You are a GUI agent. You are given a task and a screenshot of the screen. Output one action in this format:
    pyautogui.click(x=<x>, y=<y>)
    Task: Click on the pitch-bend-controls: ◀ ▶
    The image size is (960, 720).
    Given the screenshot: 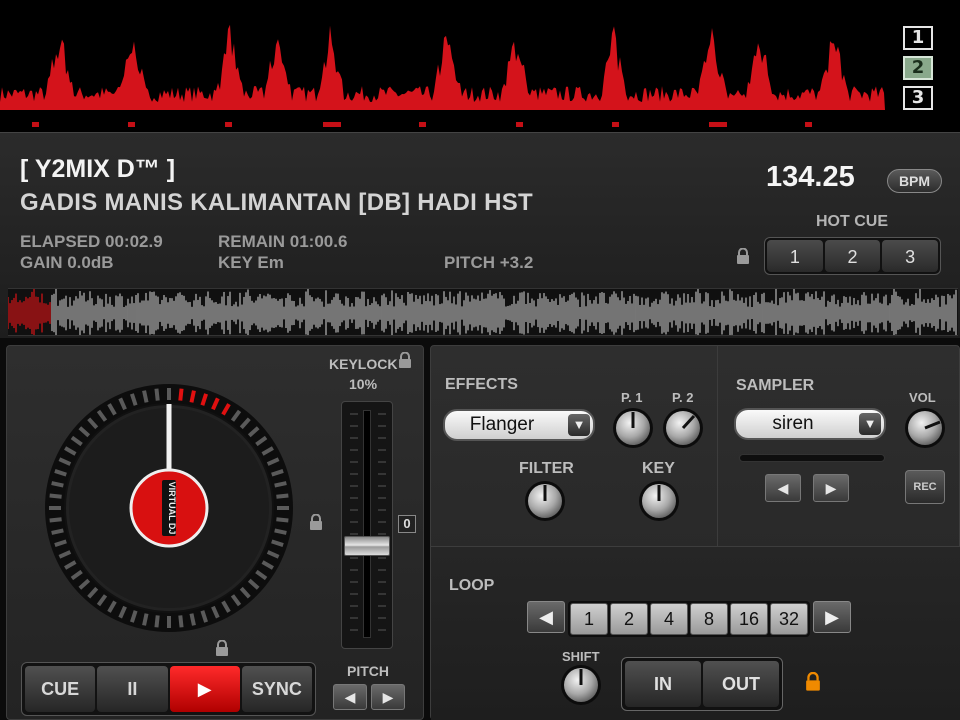 What is the action you would take?
    pyautogui.click(x=369, y=697)
    